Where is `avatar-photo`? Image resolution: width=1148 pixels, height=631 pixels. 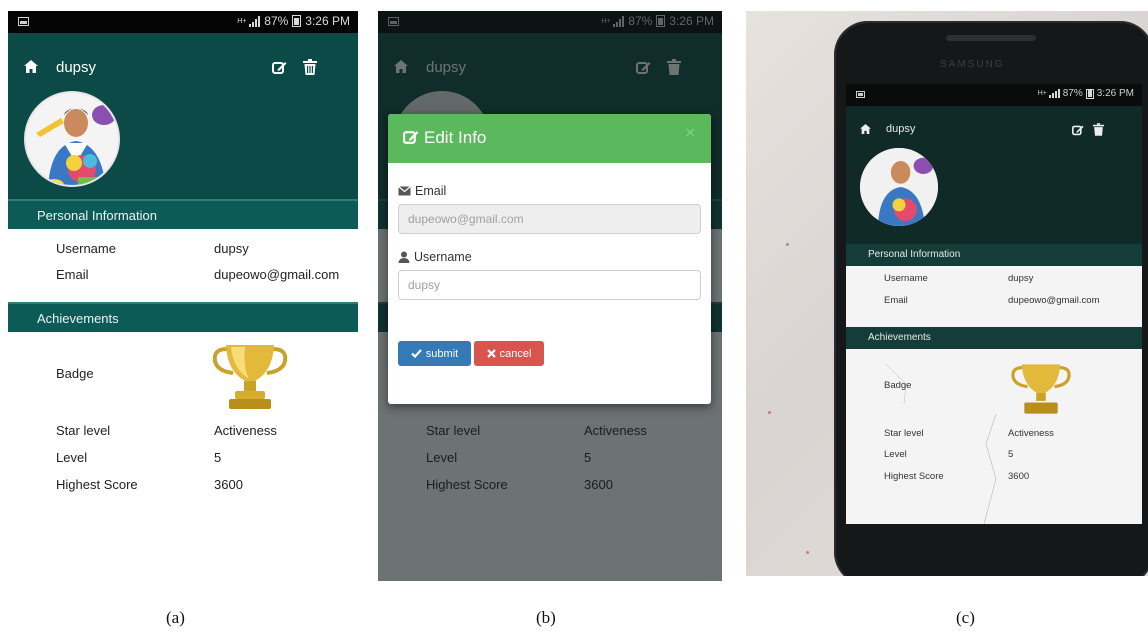
avatar-photo is located at coordinates (72, 139).